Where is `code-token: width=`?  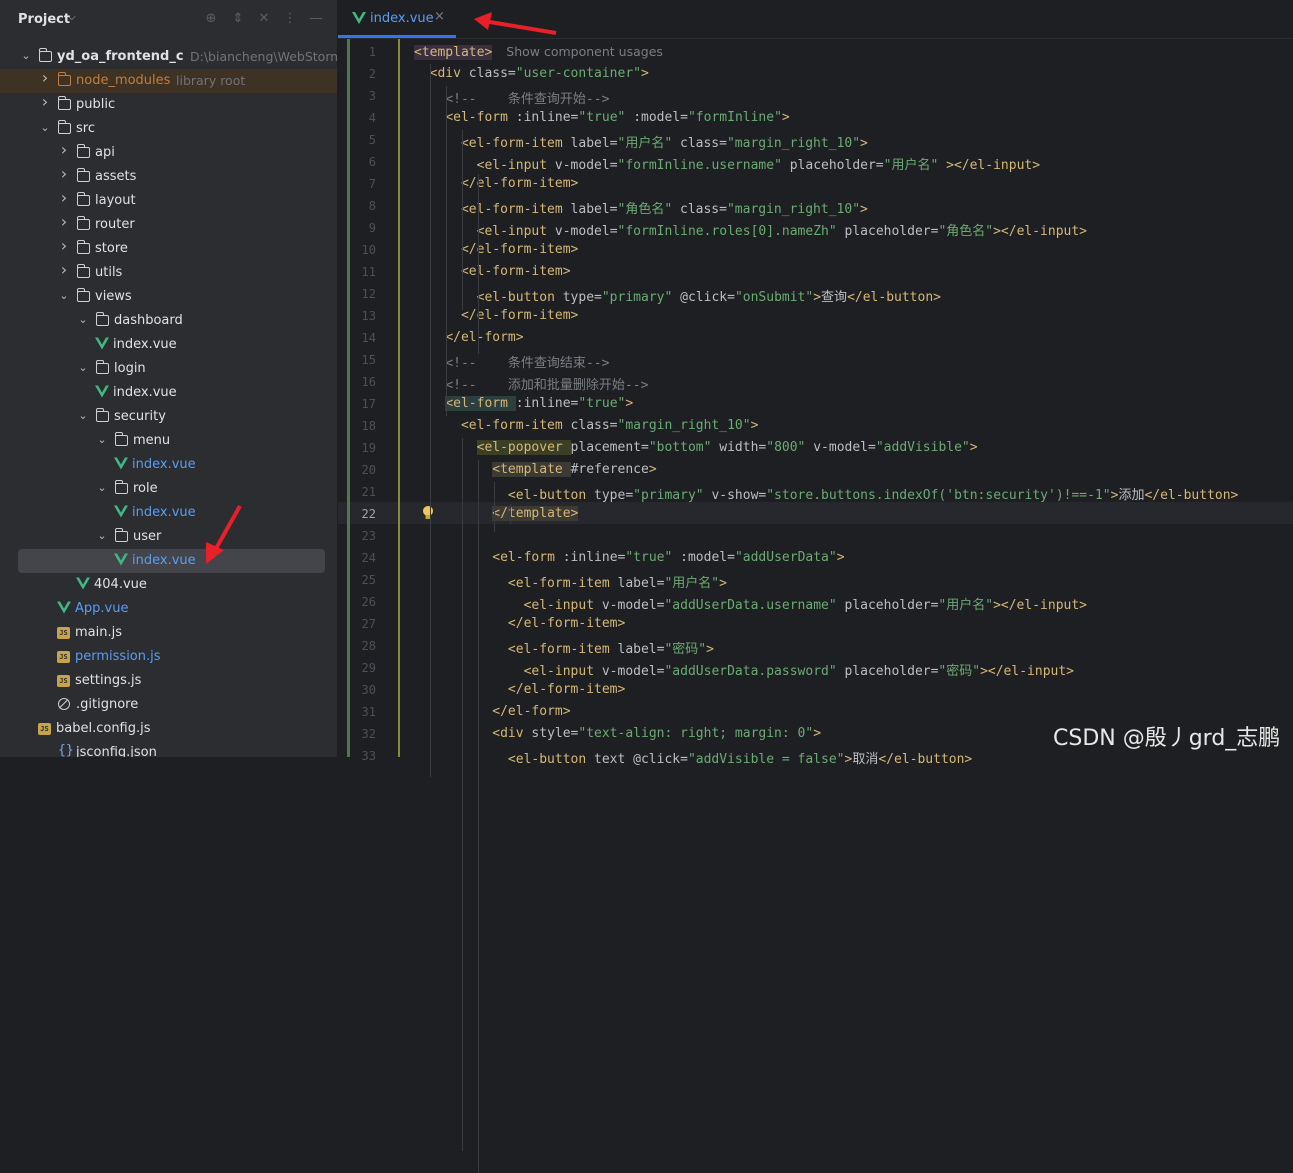 code-token: width= is located at coordinates (743, 447).